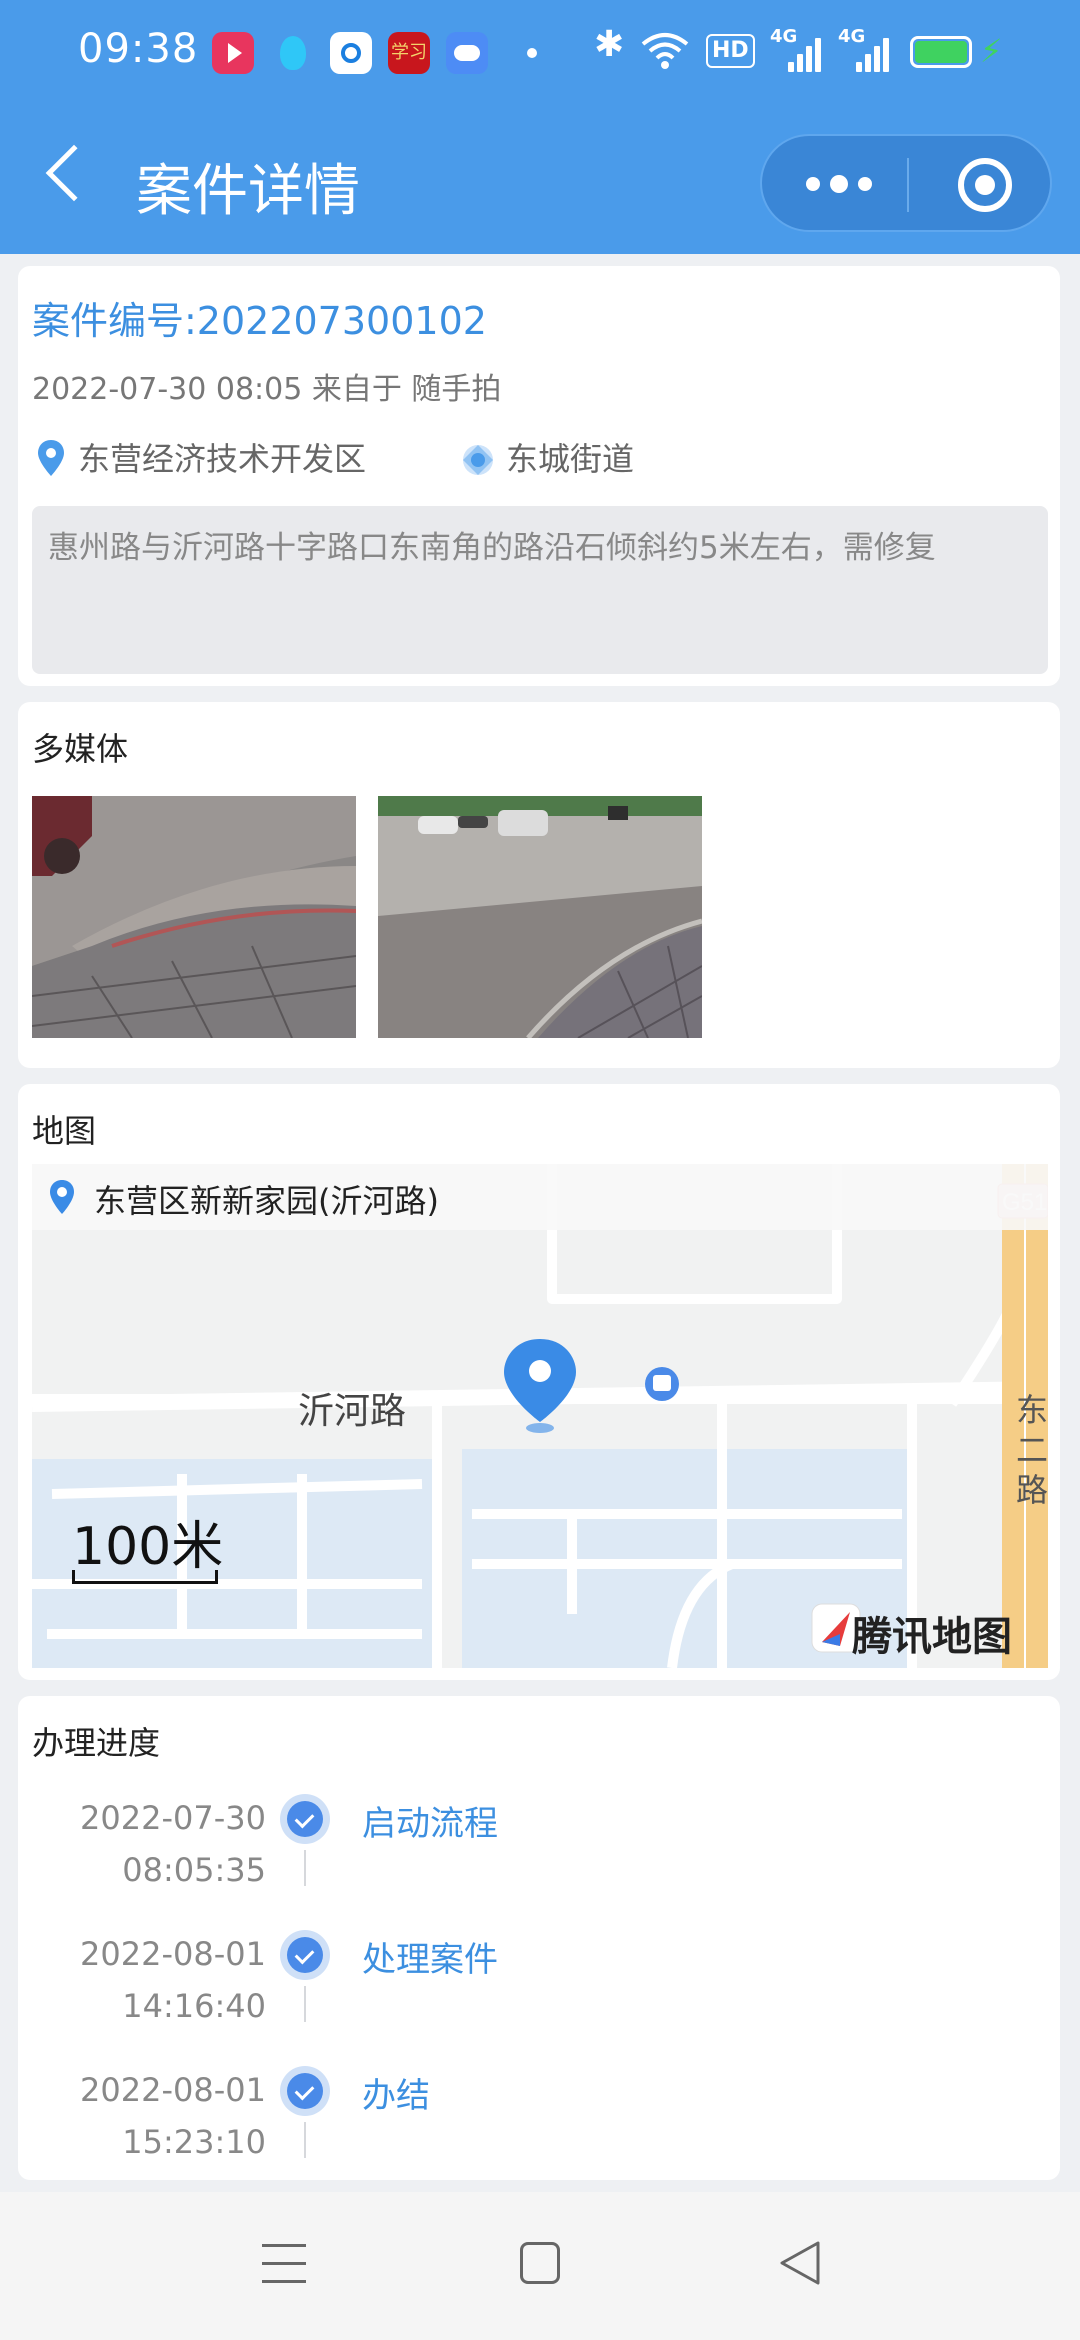 This screenshot has height=2340, width=1080. Describe the element at coordinates (293, 53) in the screenshot. I see `qq-icon` at that location.